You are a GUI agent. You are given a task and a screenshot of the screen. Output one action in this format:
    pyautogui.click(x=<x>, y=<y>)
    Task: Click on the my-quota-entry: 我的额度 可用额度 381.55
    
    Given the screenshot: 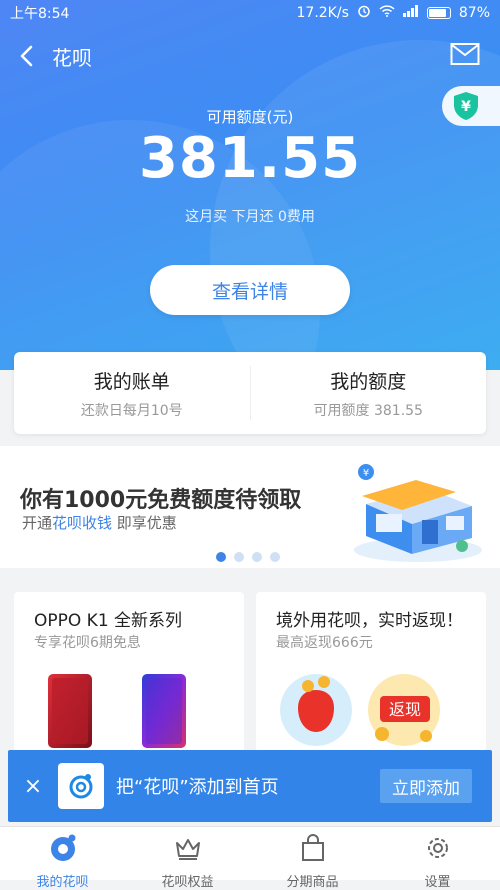 What is the action you would take?
    pyautogui.click(x=369, y=393)
    